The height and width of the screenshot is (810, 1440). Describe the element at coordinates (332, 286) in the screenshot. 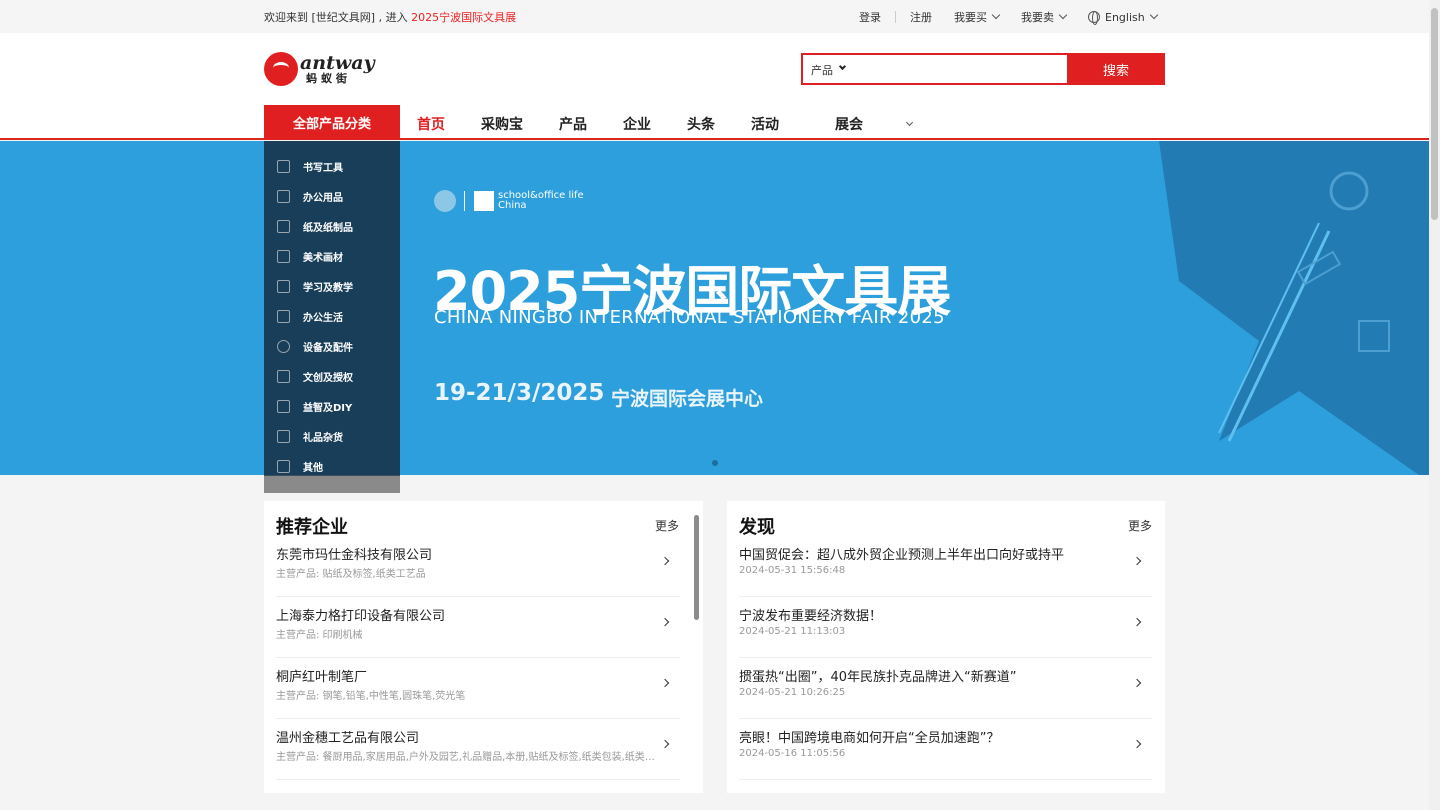

I see `category-study: 学习及教学` at that location.